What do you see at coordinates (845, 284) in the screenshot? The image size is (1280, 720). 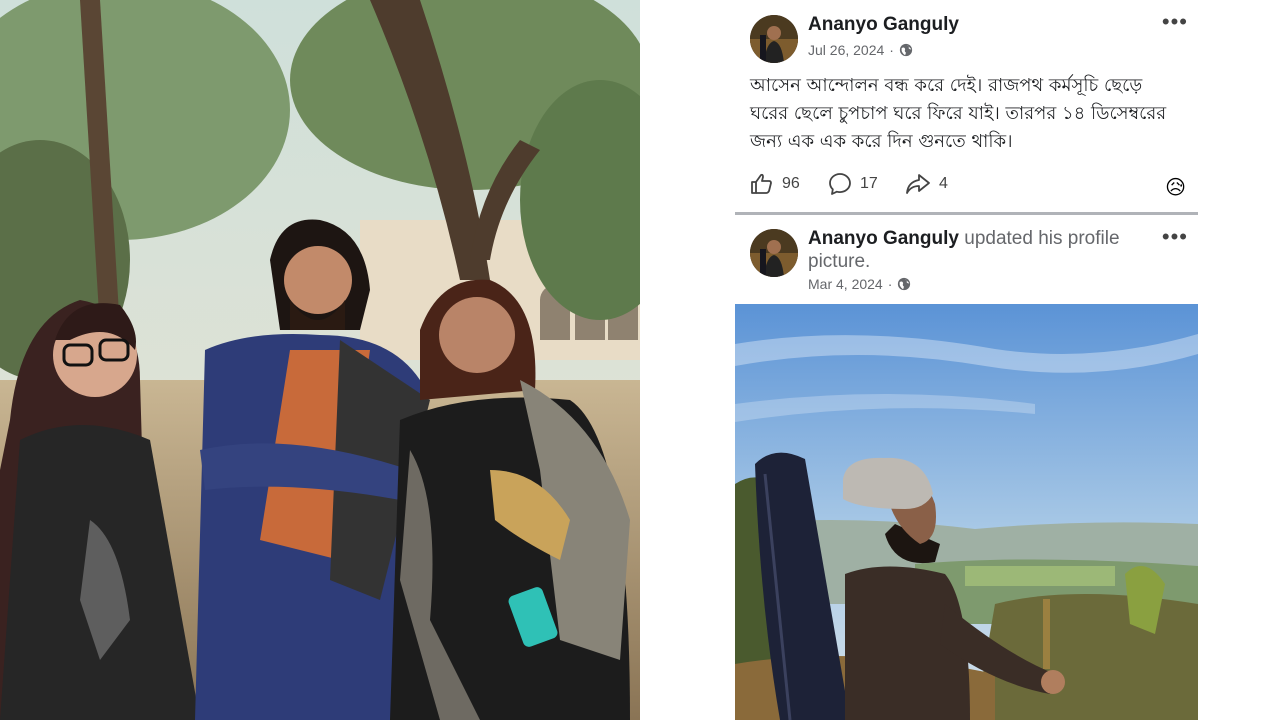 I see `post-date: Mar 4, 2024` at bounding box center [845, 284].